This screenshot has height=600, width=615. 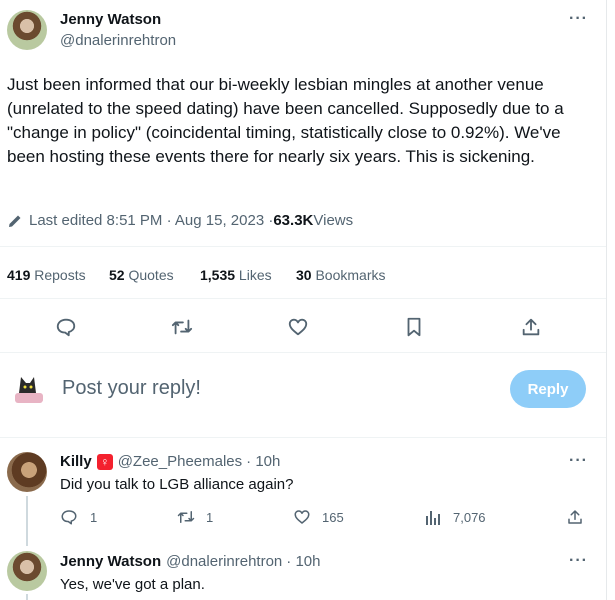 I want to click on reply-header: Jenny Watson @dnalerinrehtron · 10h, so click(x=190, y=561).